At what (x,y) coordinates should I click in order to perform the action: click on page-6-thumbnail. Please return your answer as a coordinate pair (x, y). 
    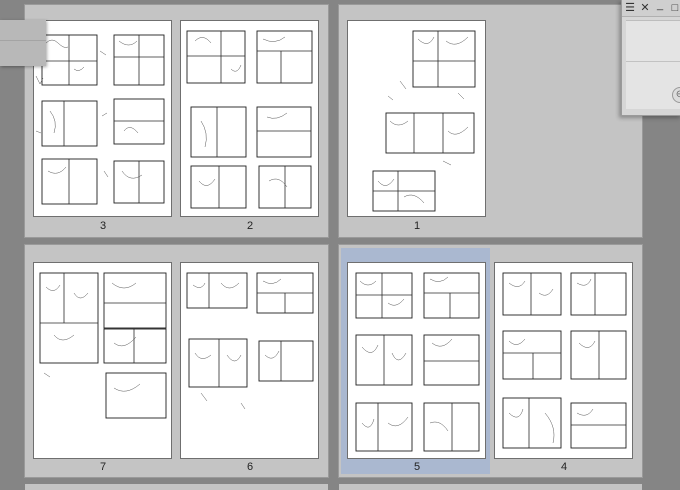
    Looking at the image, I should click on (249, 360).